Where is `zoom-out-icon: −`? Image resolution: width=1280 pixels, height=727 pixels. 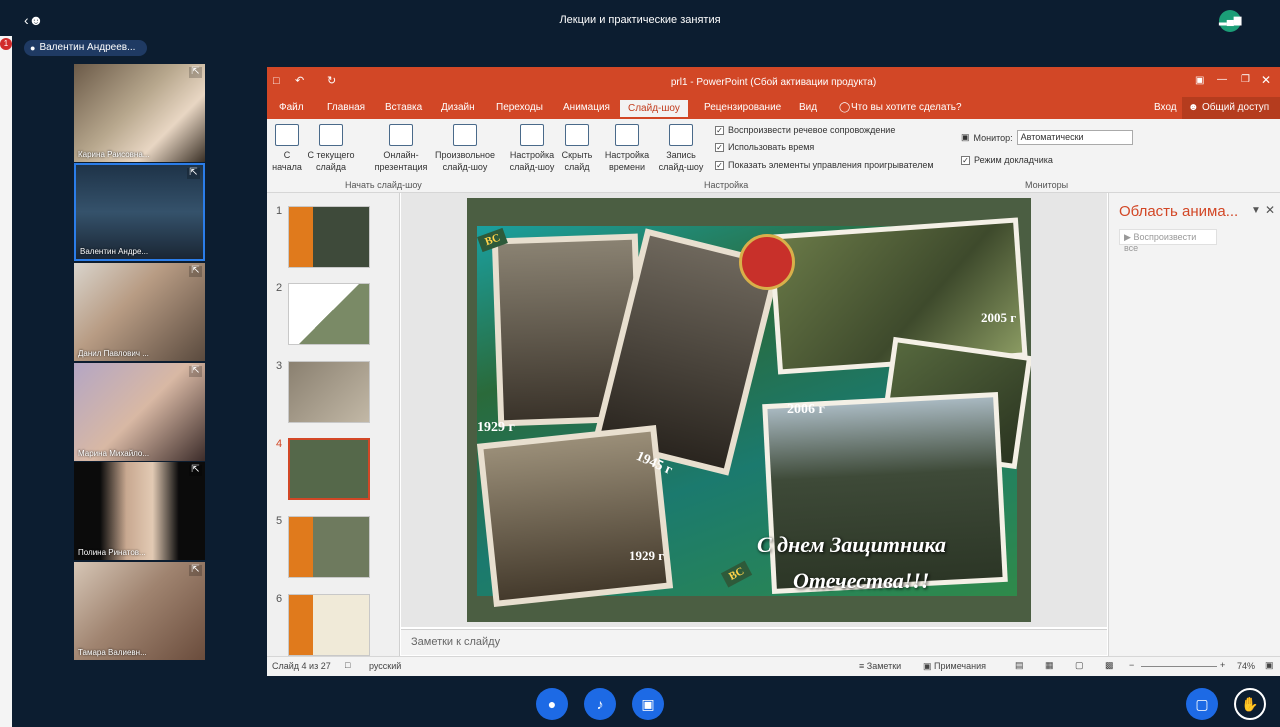
zoom-out-icon: − is located at coordinates (1131, 665).